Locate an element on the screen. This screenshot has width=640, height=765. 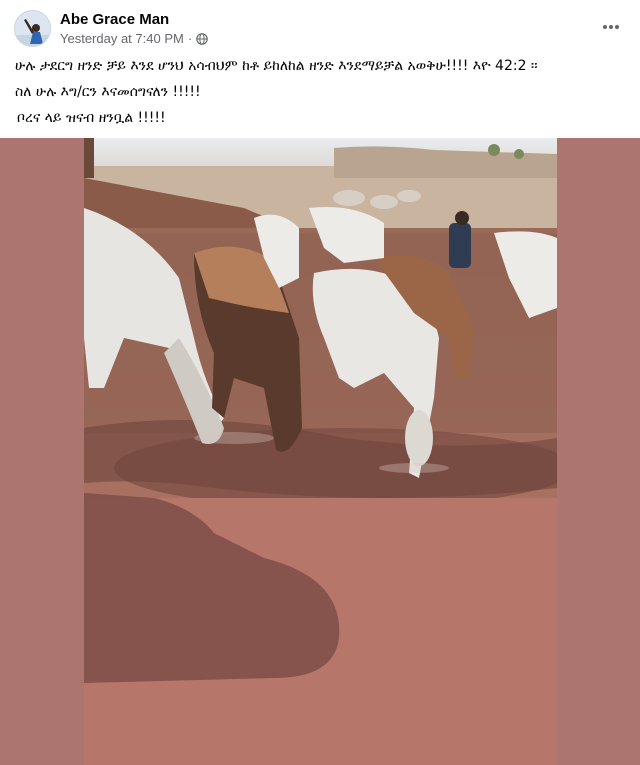
more-options-button is located at coordinates (611, 27).